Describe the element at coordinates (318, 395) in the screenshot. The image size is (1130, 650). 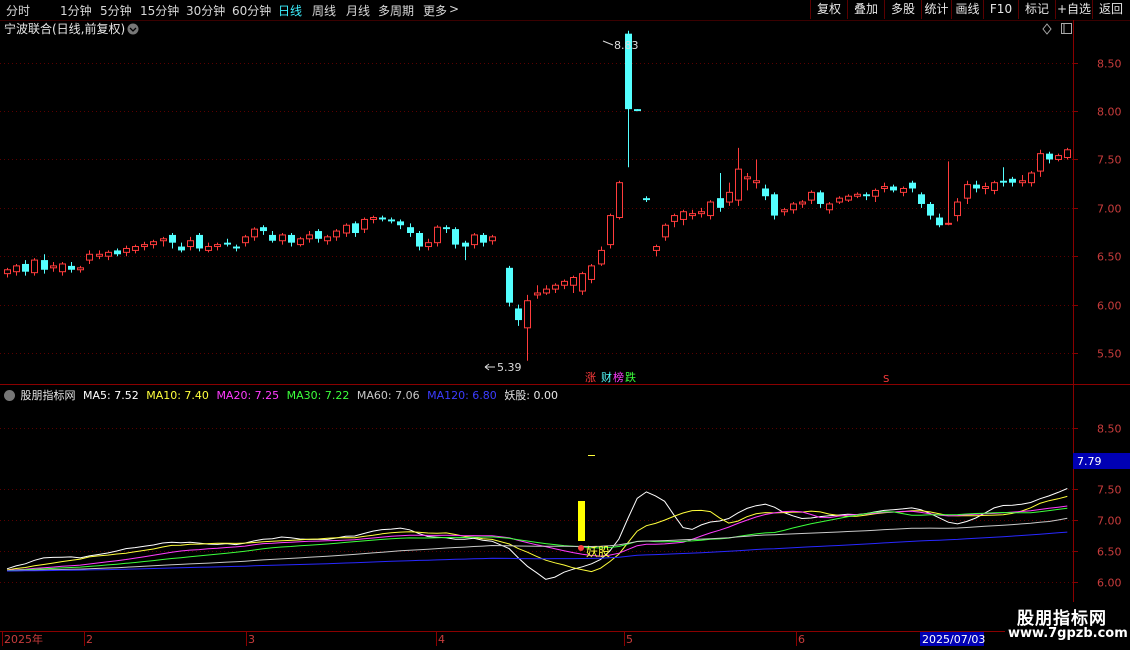
I see `ma30-value: MA30: 7.22` at that location.